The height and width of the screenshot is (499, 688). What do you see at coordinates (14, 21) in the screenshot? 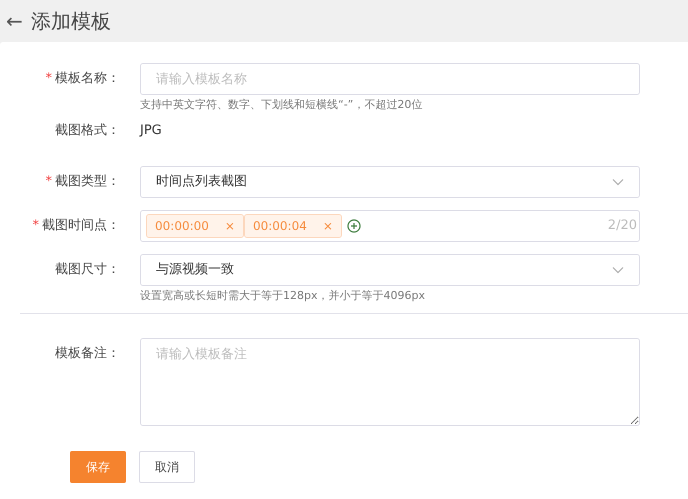
I see `back-icon: ←` at bounding box center [14, 21].